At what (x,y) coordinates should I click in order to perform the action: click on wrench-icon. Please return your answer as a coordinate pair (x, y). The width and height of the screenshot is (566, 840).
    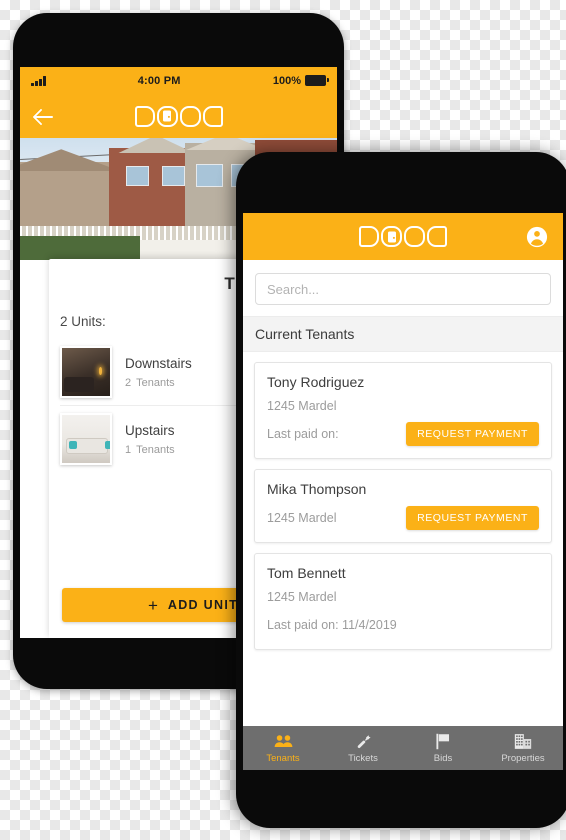
    Looking at the image, I should click on (363, 741).